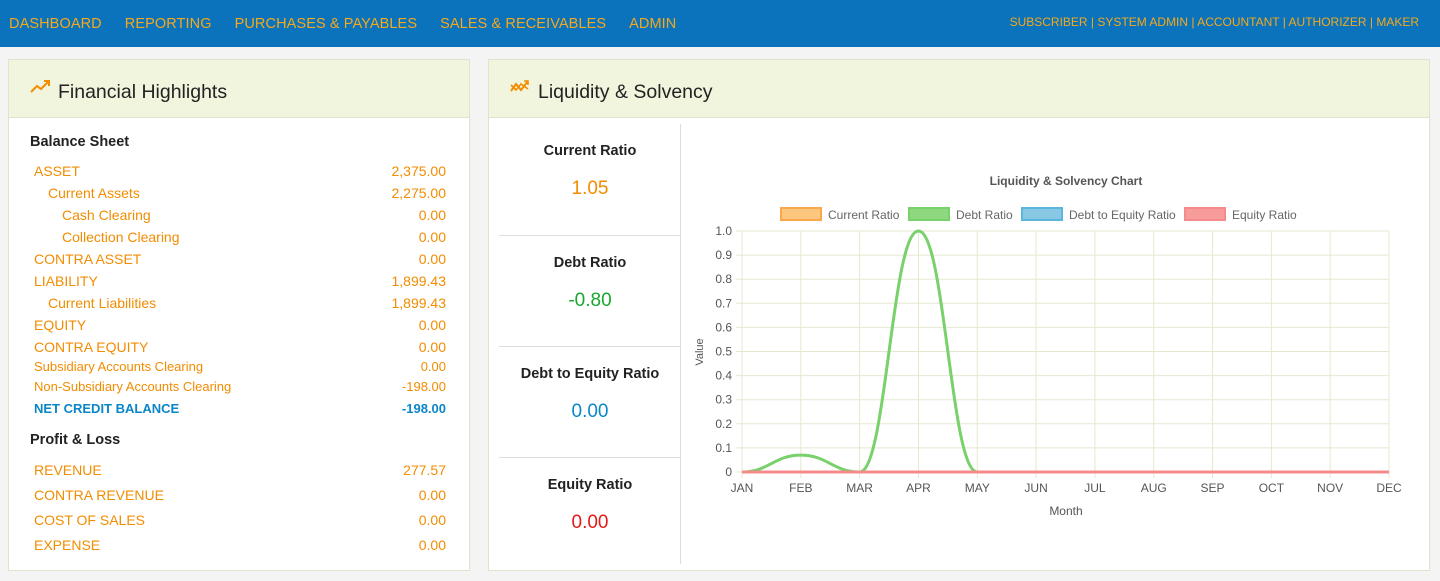 The width and height of the screenshot is (1440, 581). I want to click on y-tick-label: 0.3, so click(723, 400).